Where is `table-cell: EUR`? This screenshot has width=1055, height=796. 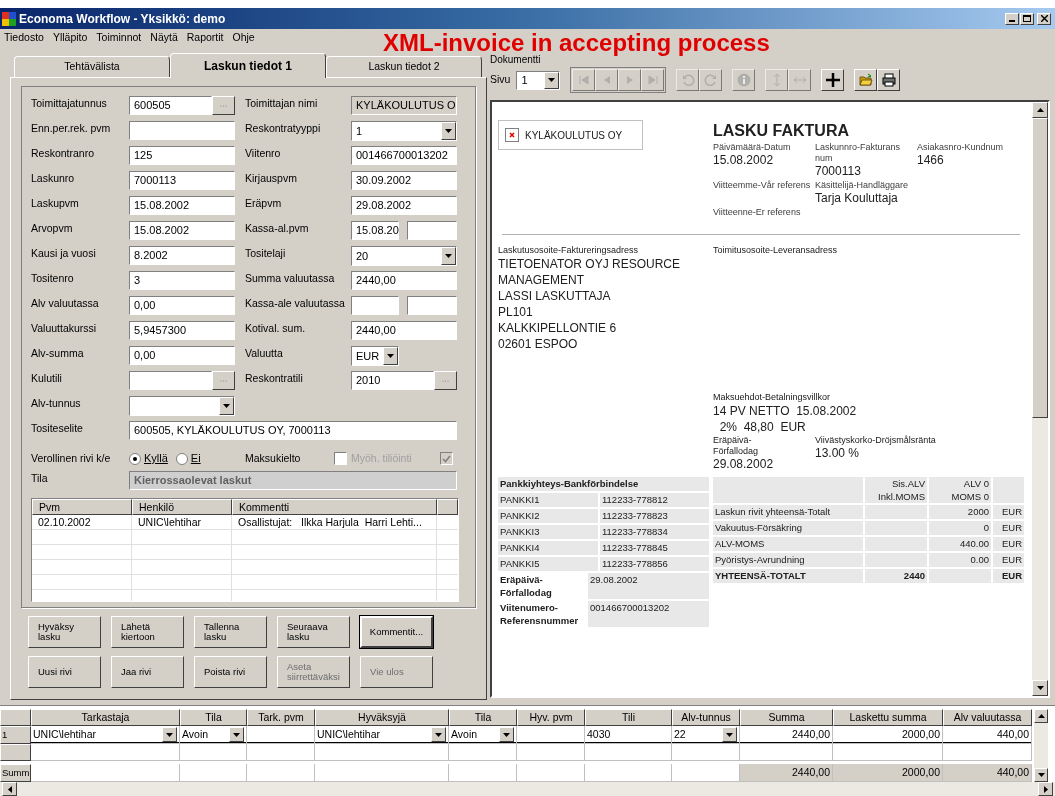
table-cell: EUR is located at coordinates (1008, 576).